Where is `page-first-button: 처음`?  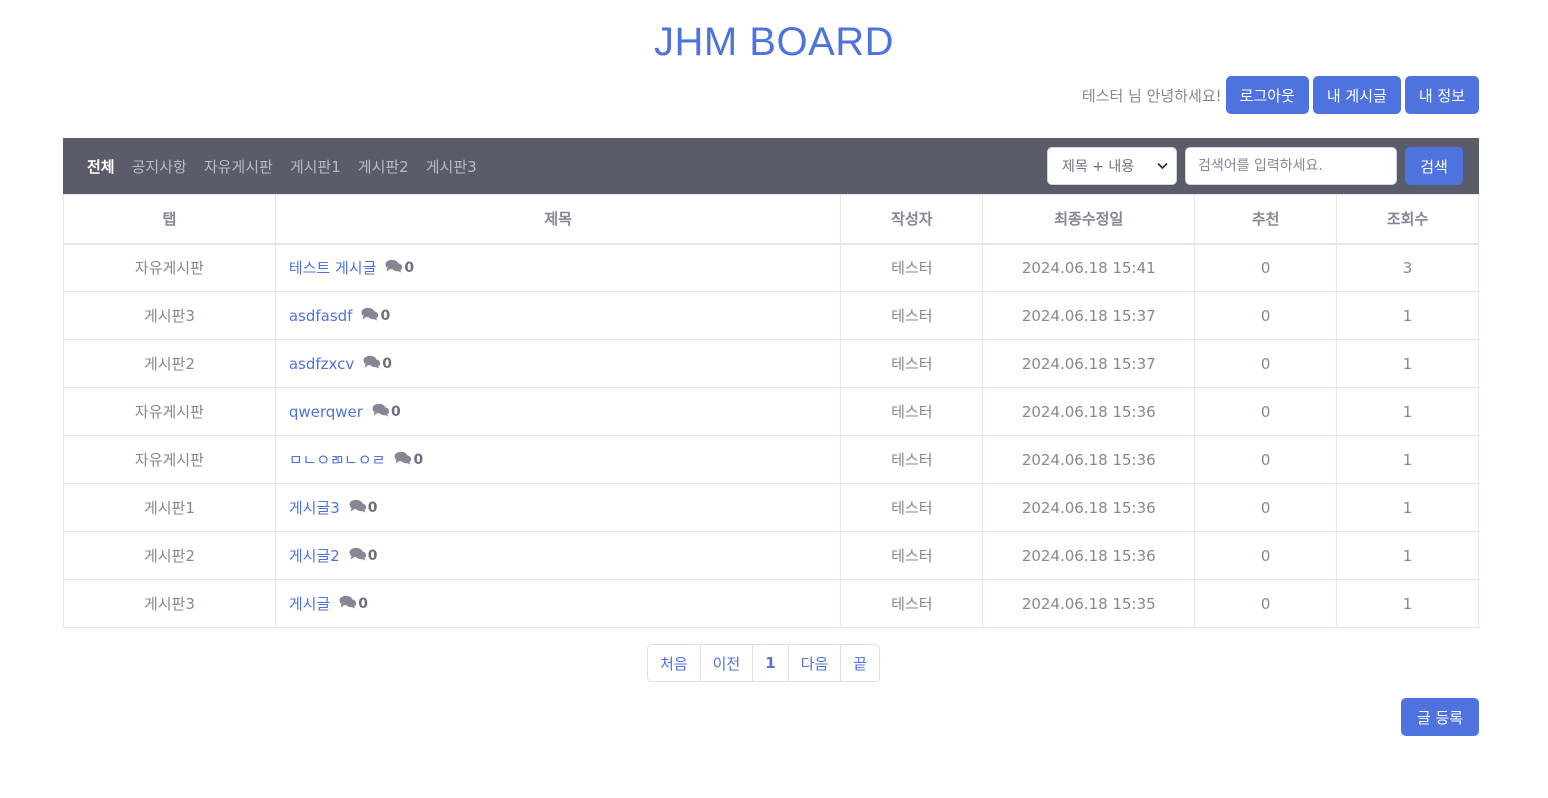
page-first-button: 처음 is located at coordinates (674, 663).